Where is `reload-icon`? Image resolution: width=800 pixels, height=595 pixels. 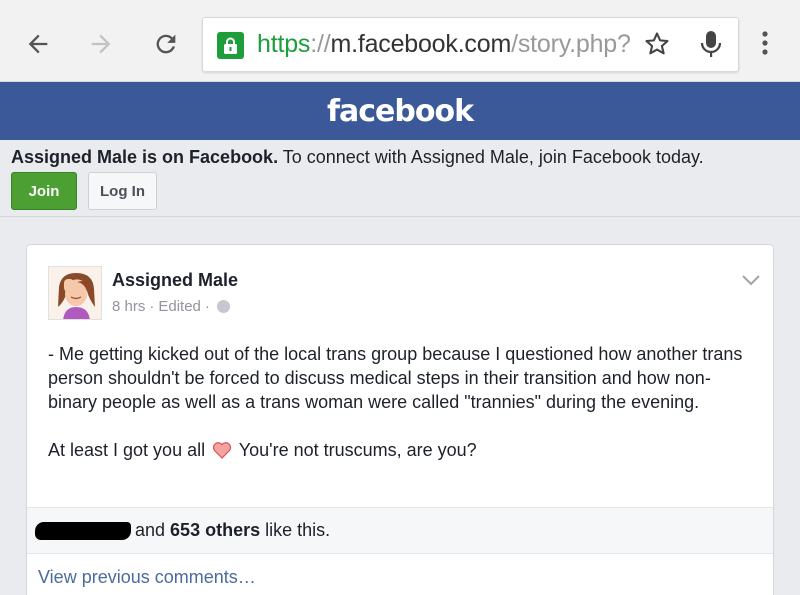
reload-icon is located at coordinates (166, 44).